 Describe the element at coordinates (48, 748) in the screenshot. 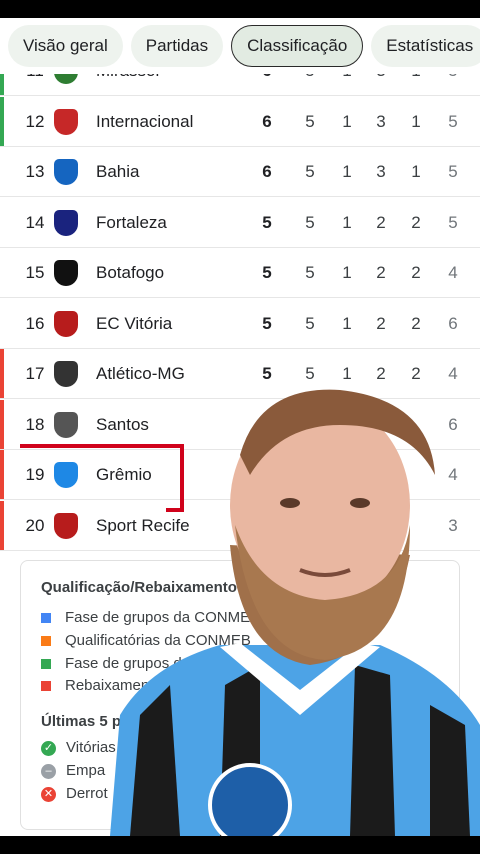

I see `check-icon: ✓` at that location.